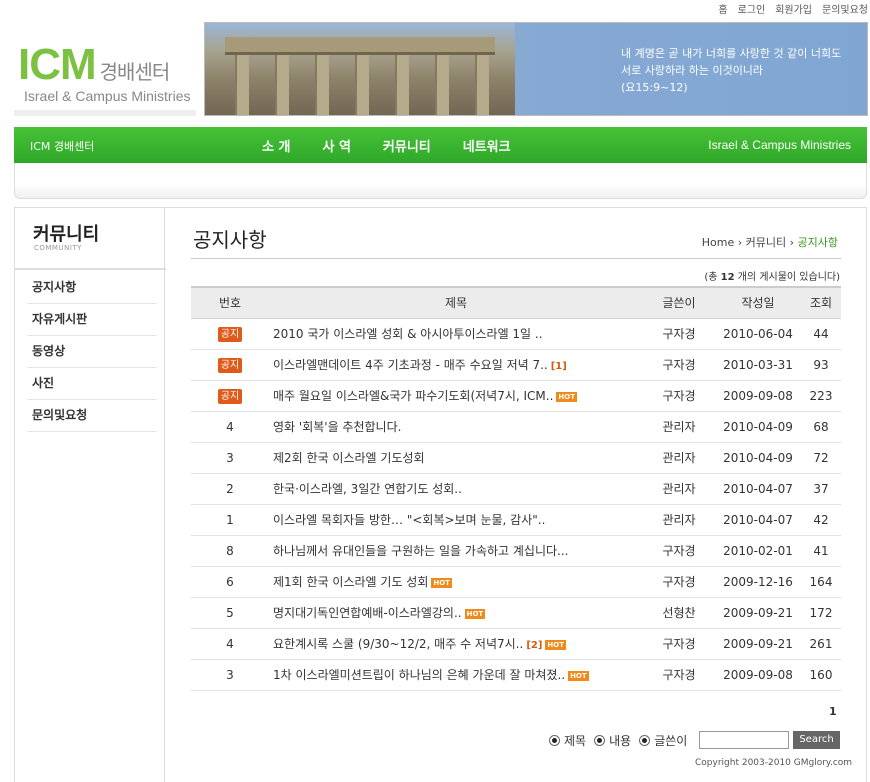  I want to click on post-title-link: 명지대기독인연합예배-이스라엘강의.., so click(367, 613).